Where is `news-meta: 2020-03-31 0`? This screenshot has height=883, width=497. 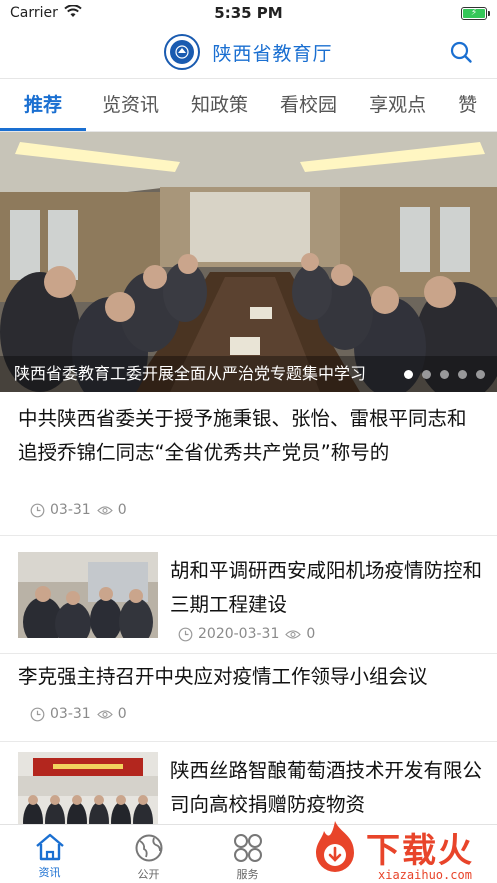
news-meta: 2020-03-31 0 is located at coordinates (246, 634).